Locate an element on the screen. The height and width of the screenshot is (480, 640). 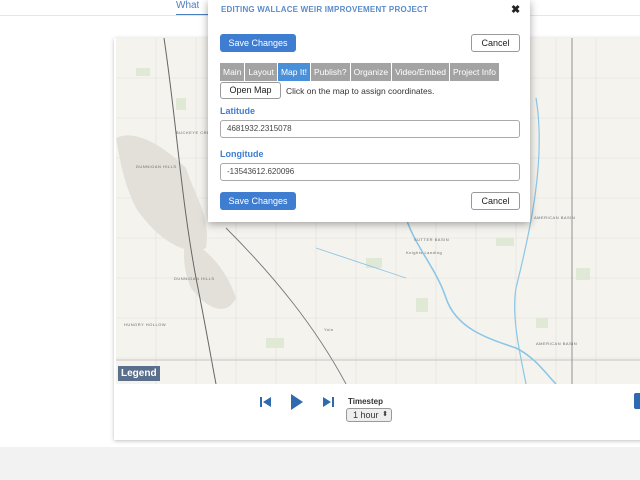
open-map-button: Open Map is located at coordinates (250, 90).